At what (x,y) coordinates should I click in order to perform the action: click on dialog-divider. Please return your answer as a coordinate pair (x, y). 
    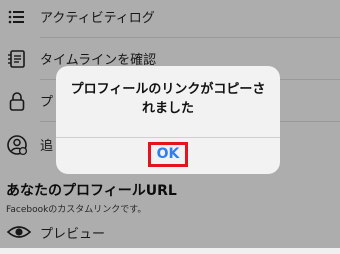
    Looking at the image, I should click on (168, 137).